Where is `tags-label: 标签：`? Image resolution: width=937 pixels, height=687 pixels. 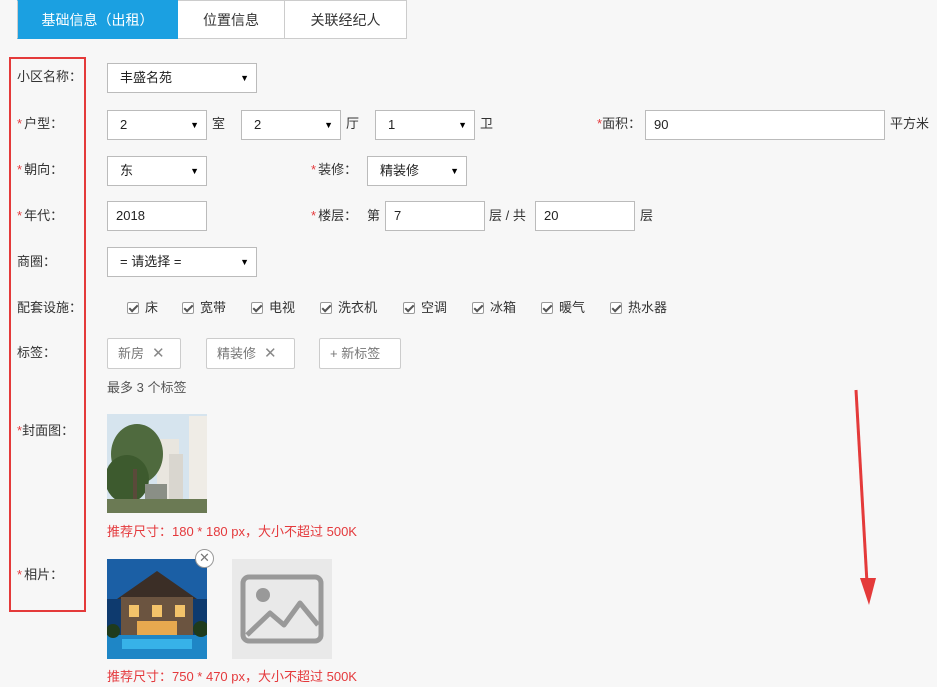
tags-label: 标签： is located at coordinates (37, 352).